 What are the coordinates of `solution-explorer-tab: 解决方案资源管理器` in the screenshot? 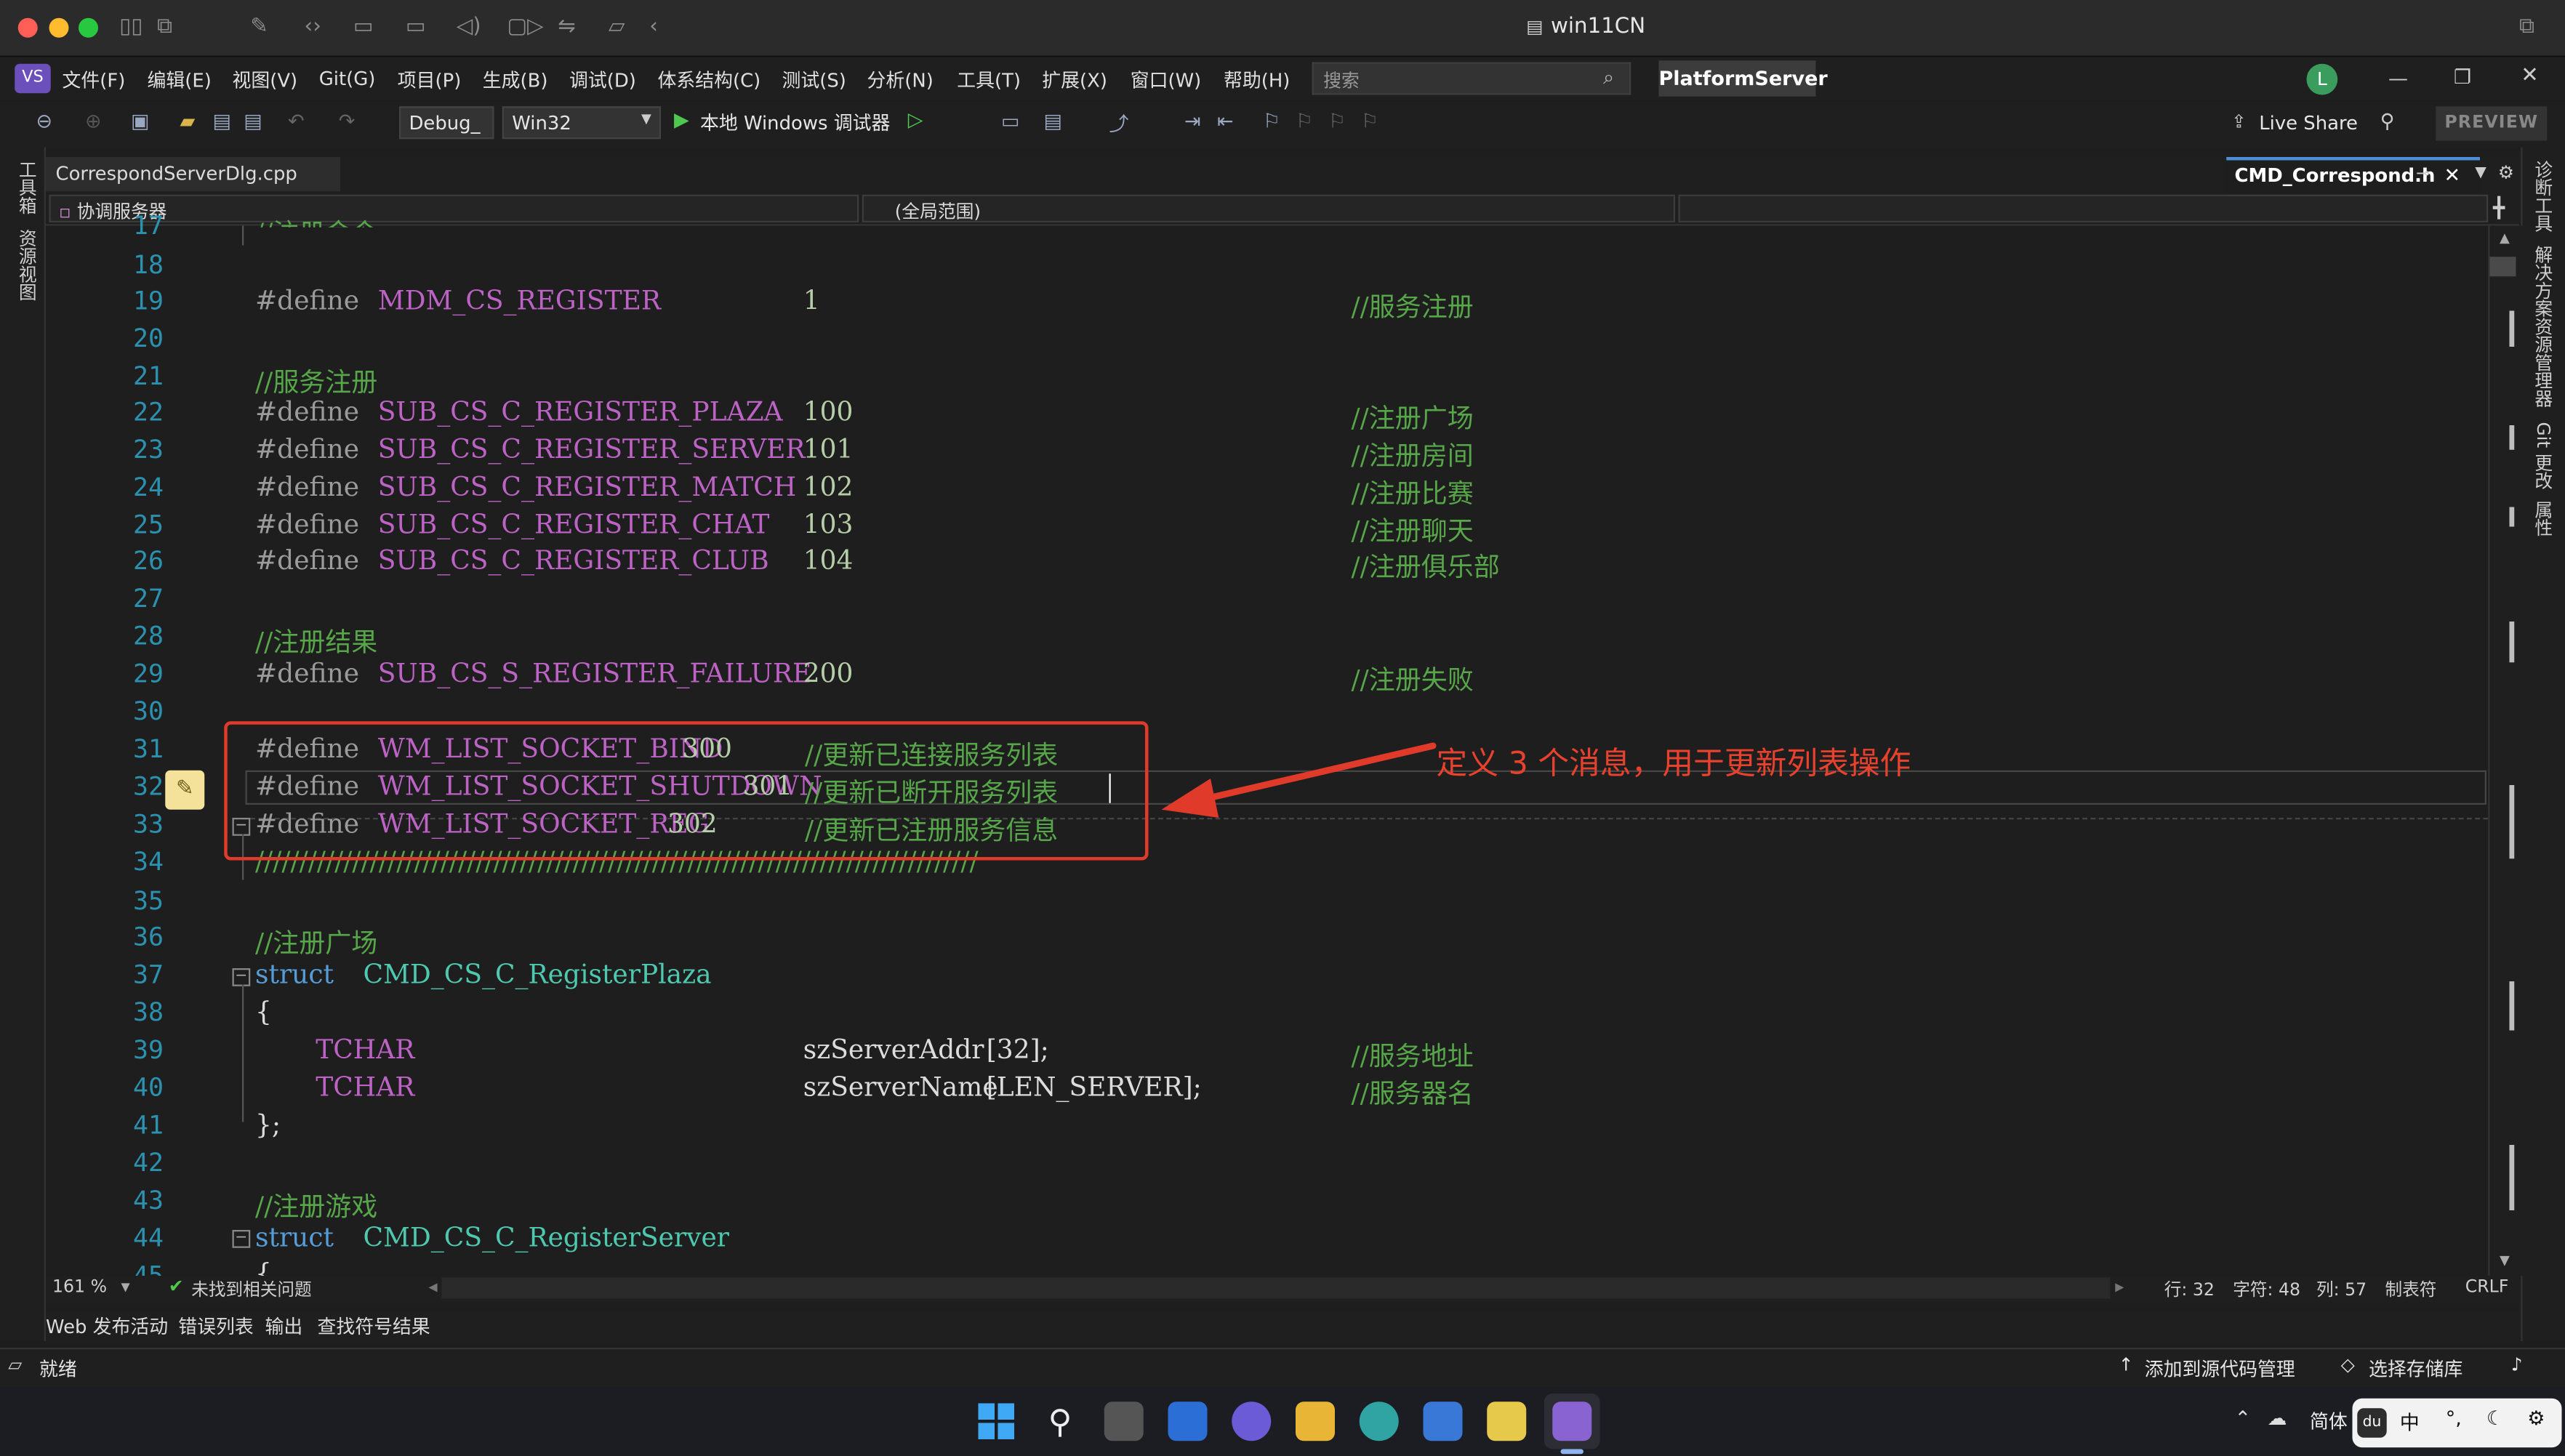 It's located at (2542, 327).